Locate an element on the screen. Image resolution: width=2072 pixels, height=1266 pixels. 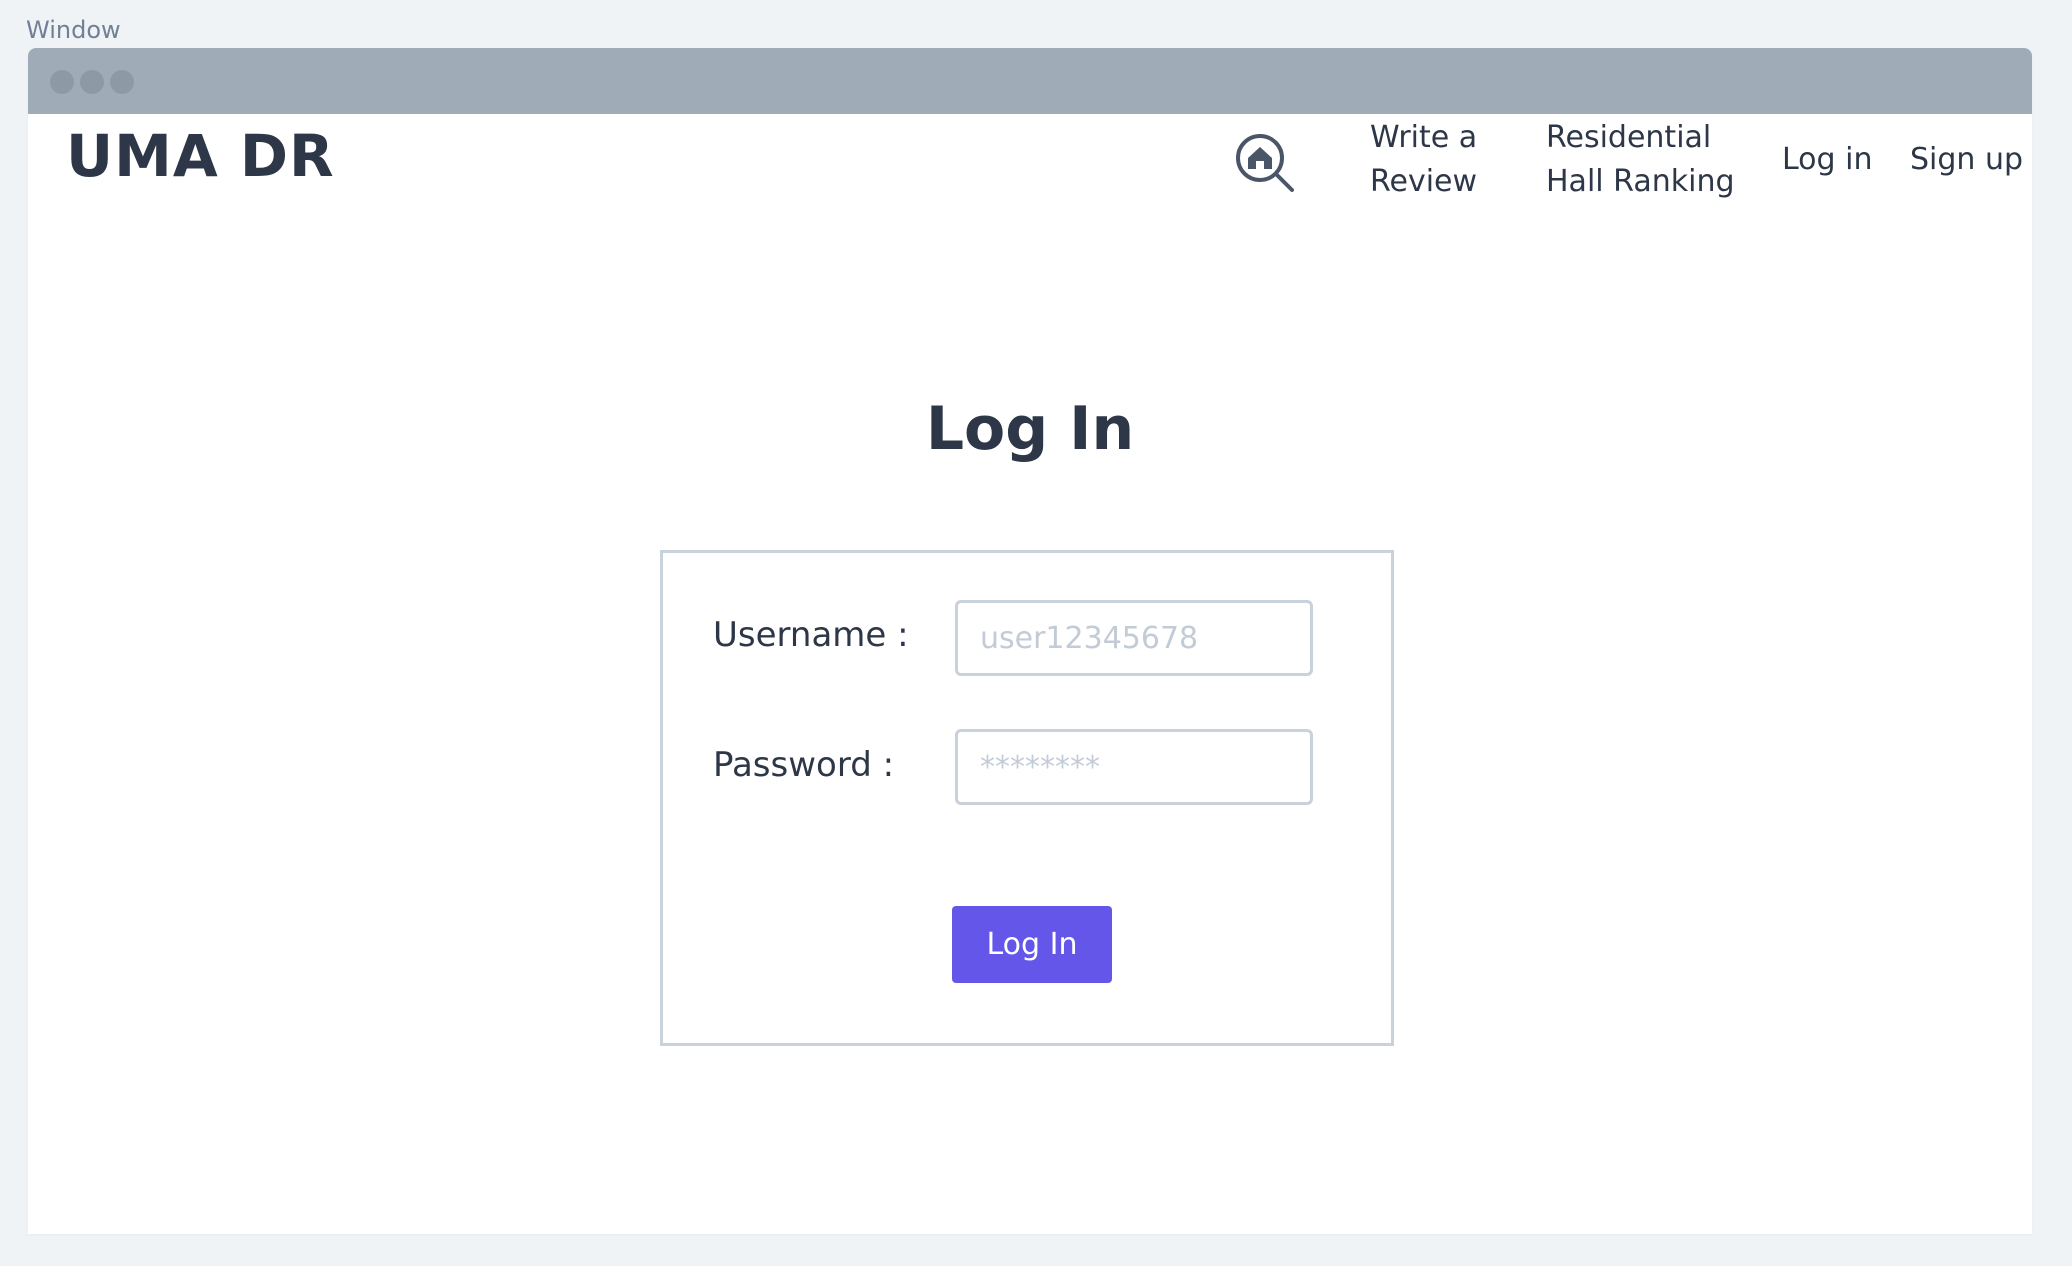
nav-login: Log in is located at coordinates (1827, 160).